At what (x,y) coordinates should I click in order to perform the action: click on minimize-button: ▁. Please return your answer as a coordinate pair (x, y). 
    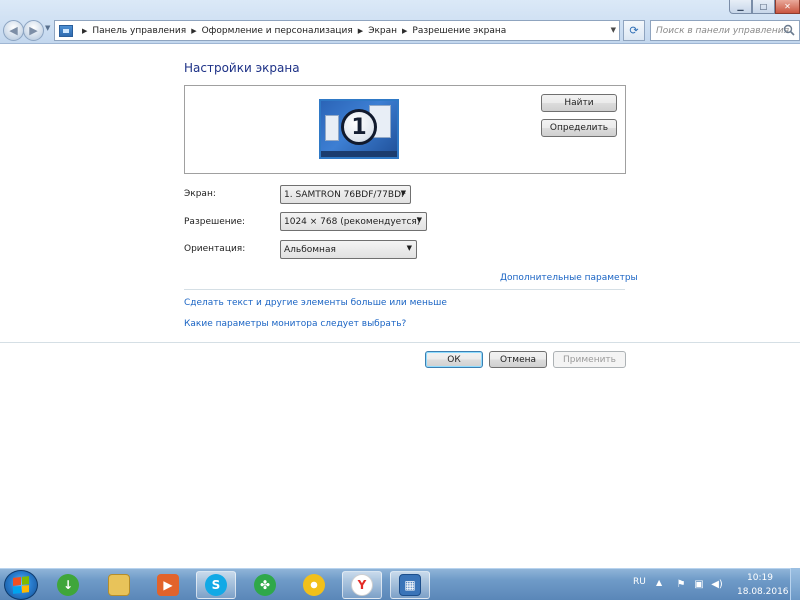
    Looking at the image, I should click on (740, 7).